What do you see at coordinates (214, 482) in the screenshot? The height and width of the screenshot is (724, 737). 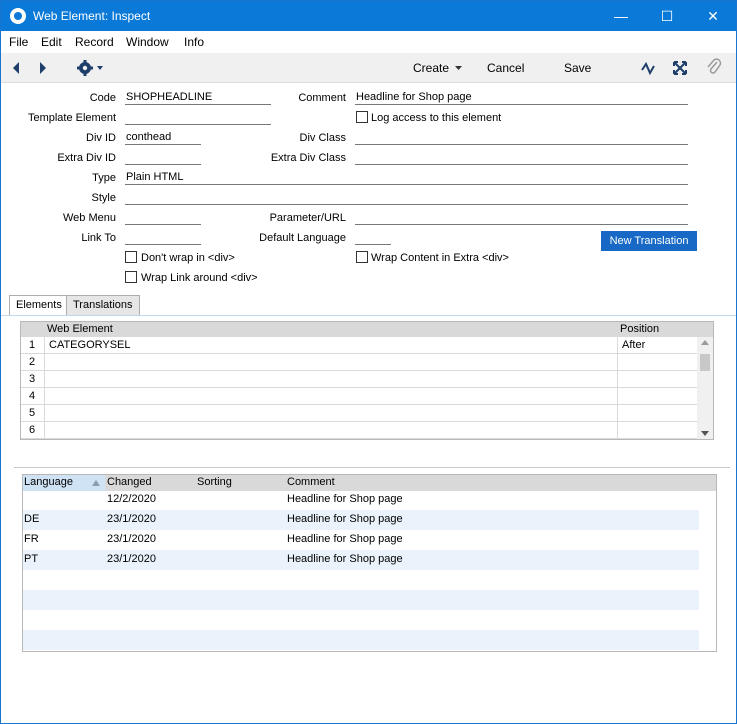 I see `column-header-sorting: Sorting` at bounding box center [214, 482].